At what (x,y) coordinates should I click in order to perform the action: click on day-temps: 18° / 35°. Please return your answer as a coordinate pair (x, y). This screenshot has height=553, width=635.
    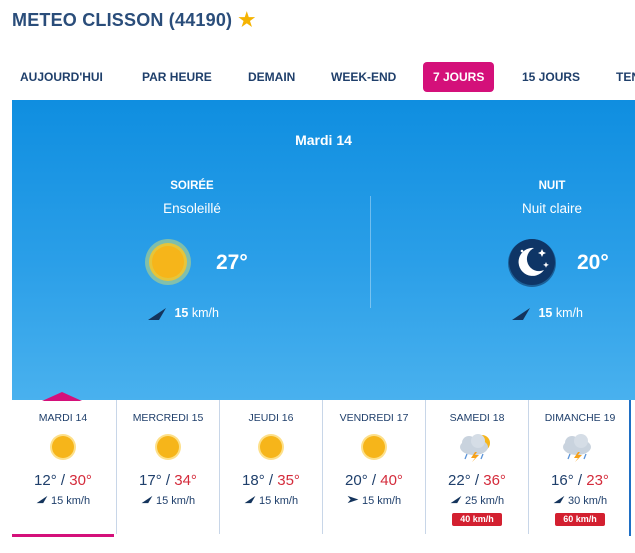
    Looking at the image, I should click on (271, 480).